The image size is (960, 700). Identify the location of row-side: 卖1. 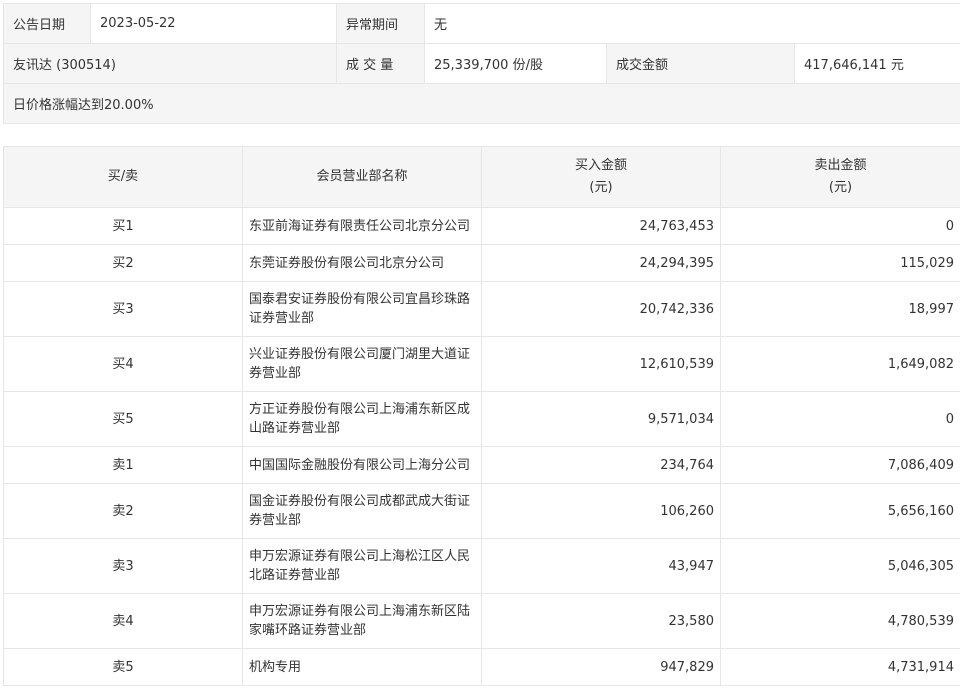
(123, 465).